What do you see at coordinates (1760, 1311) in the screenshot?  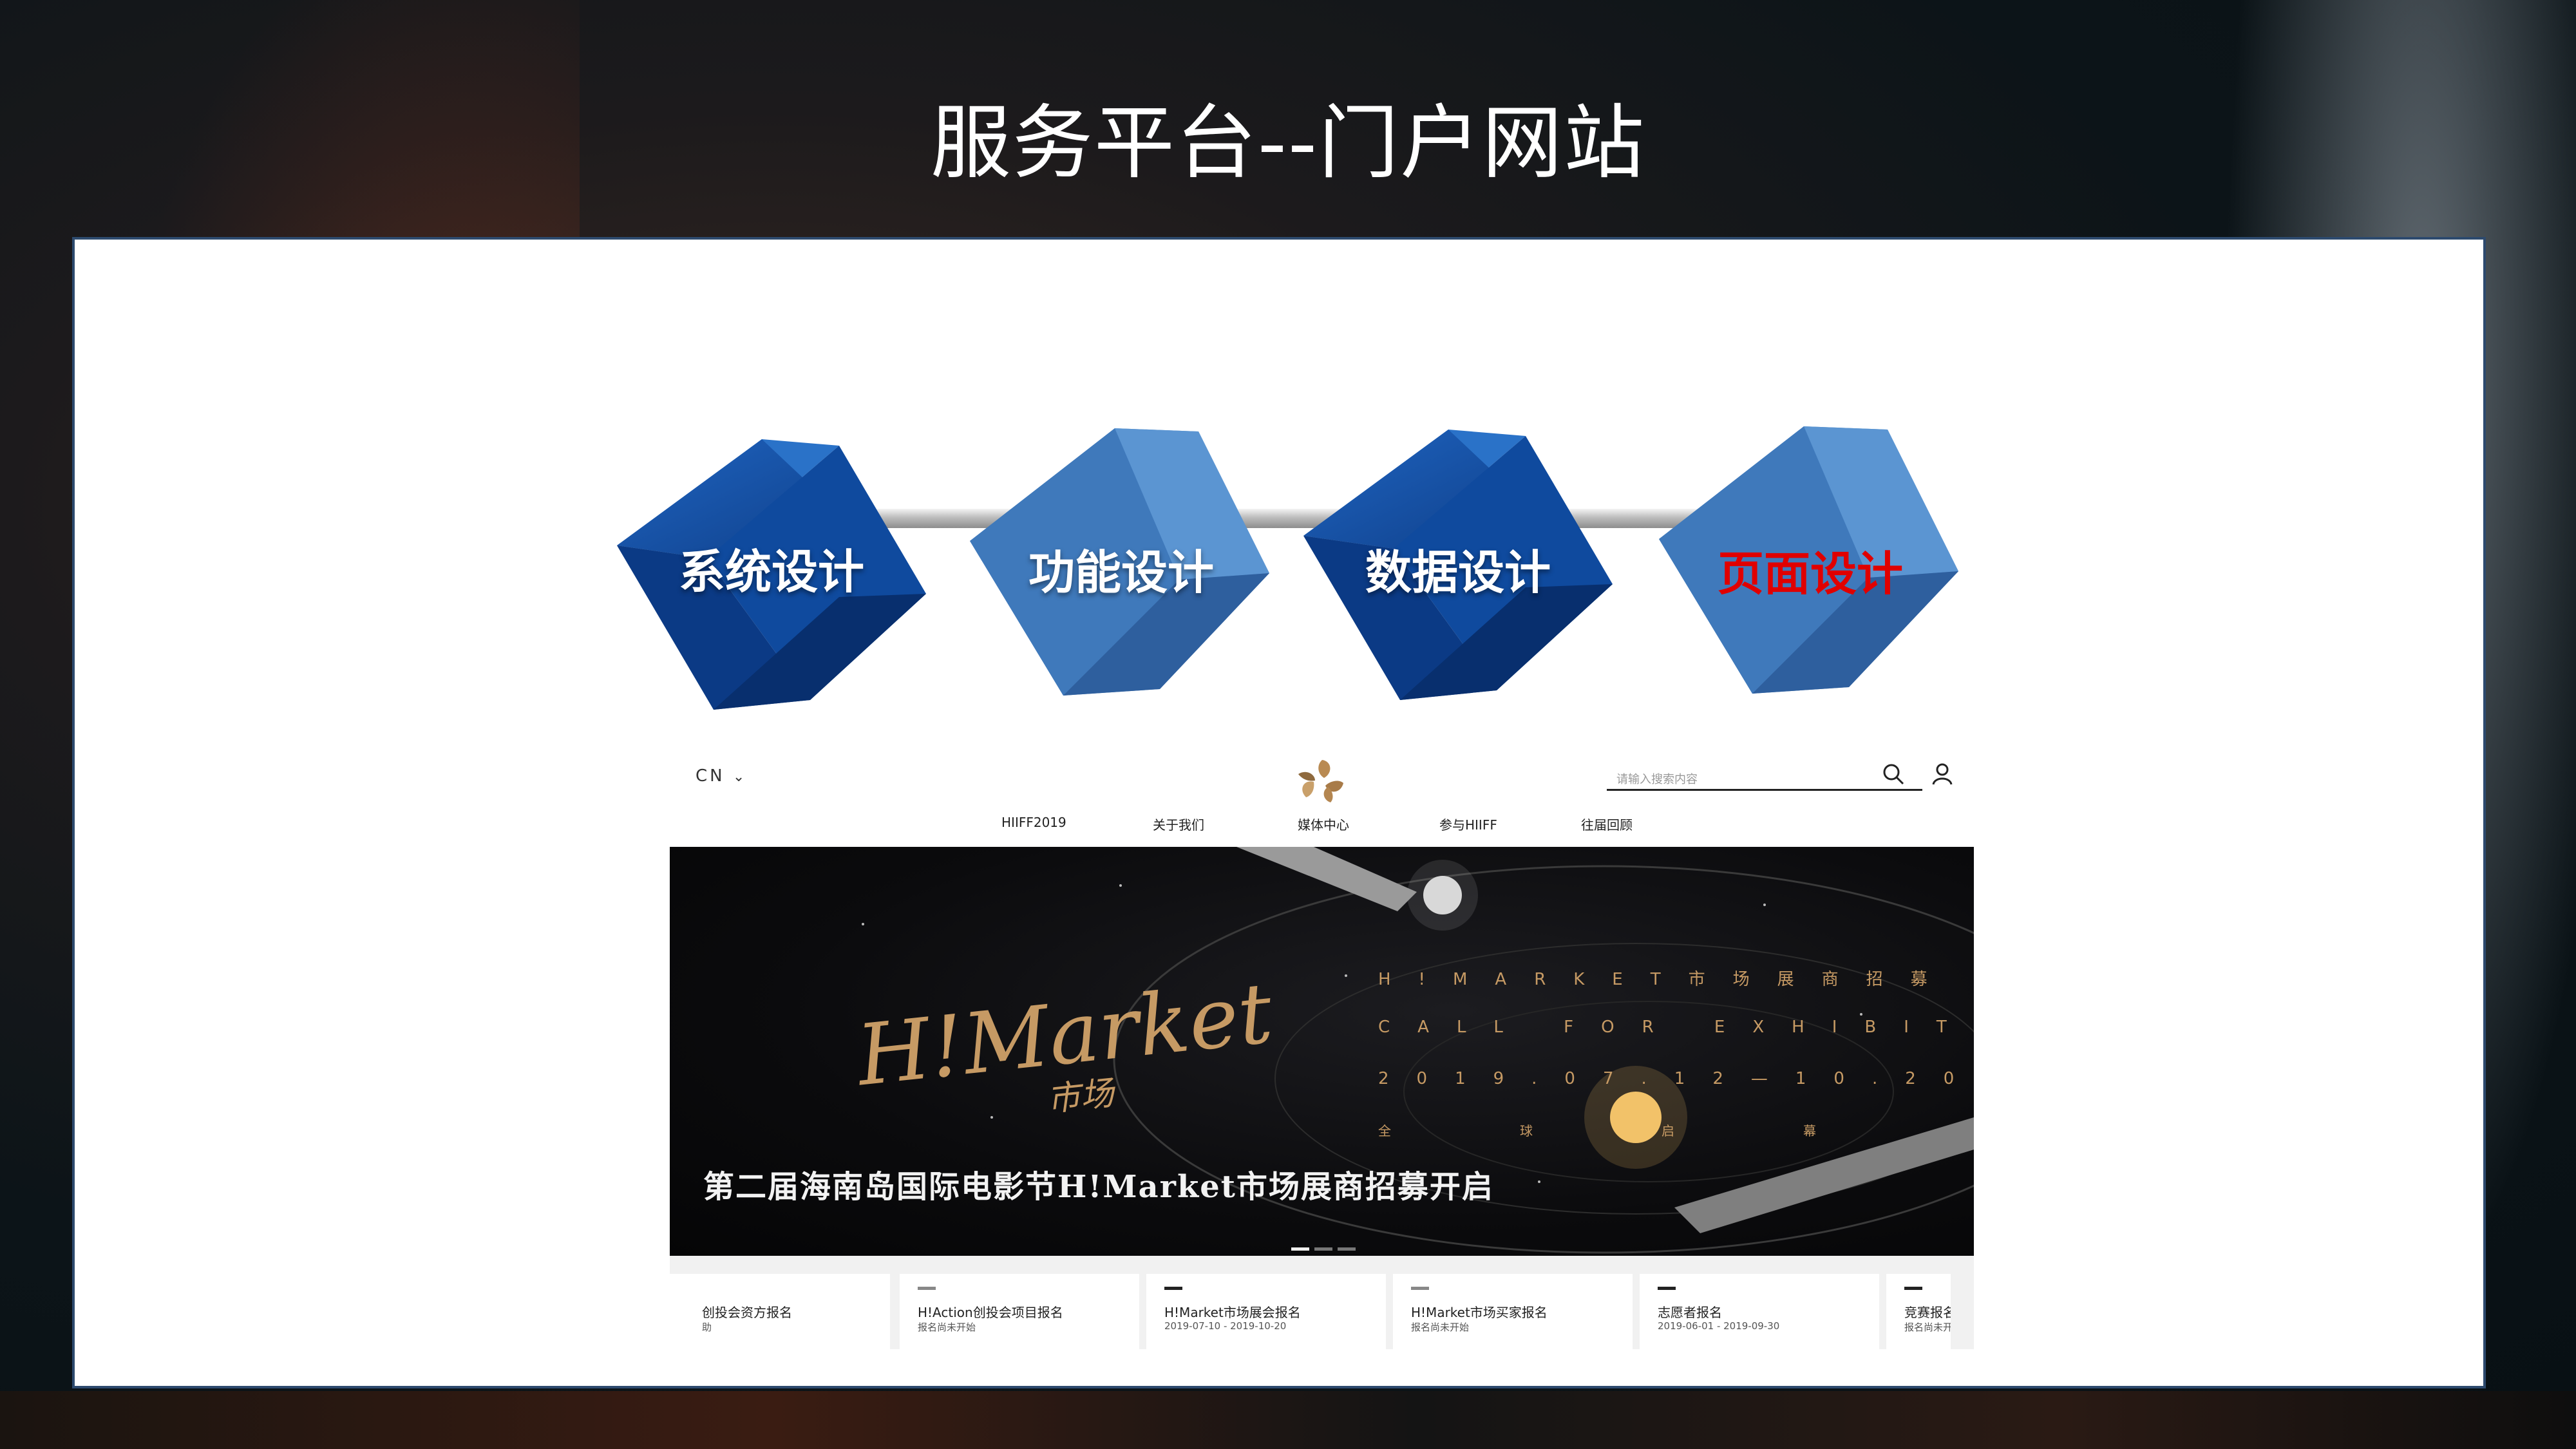 I see `registration-card: 志愿者报名 2019-06-01 - 2019-09-30` at bounding box center [1760, 1311].